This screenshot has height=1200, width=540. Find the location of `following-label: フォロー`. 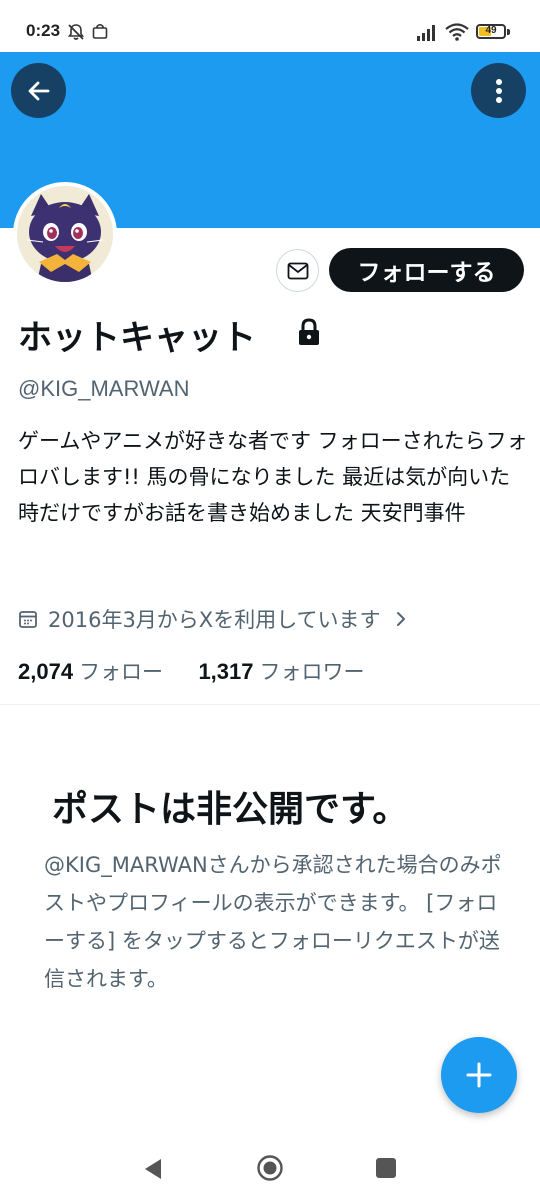

following-label: フォロー is located at coordinates (121, 672).